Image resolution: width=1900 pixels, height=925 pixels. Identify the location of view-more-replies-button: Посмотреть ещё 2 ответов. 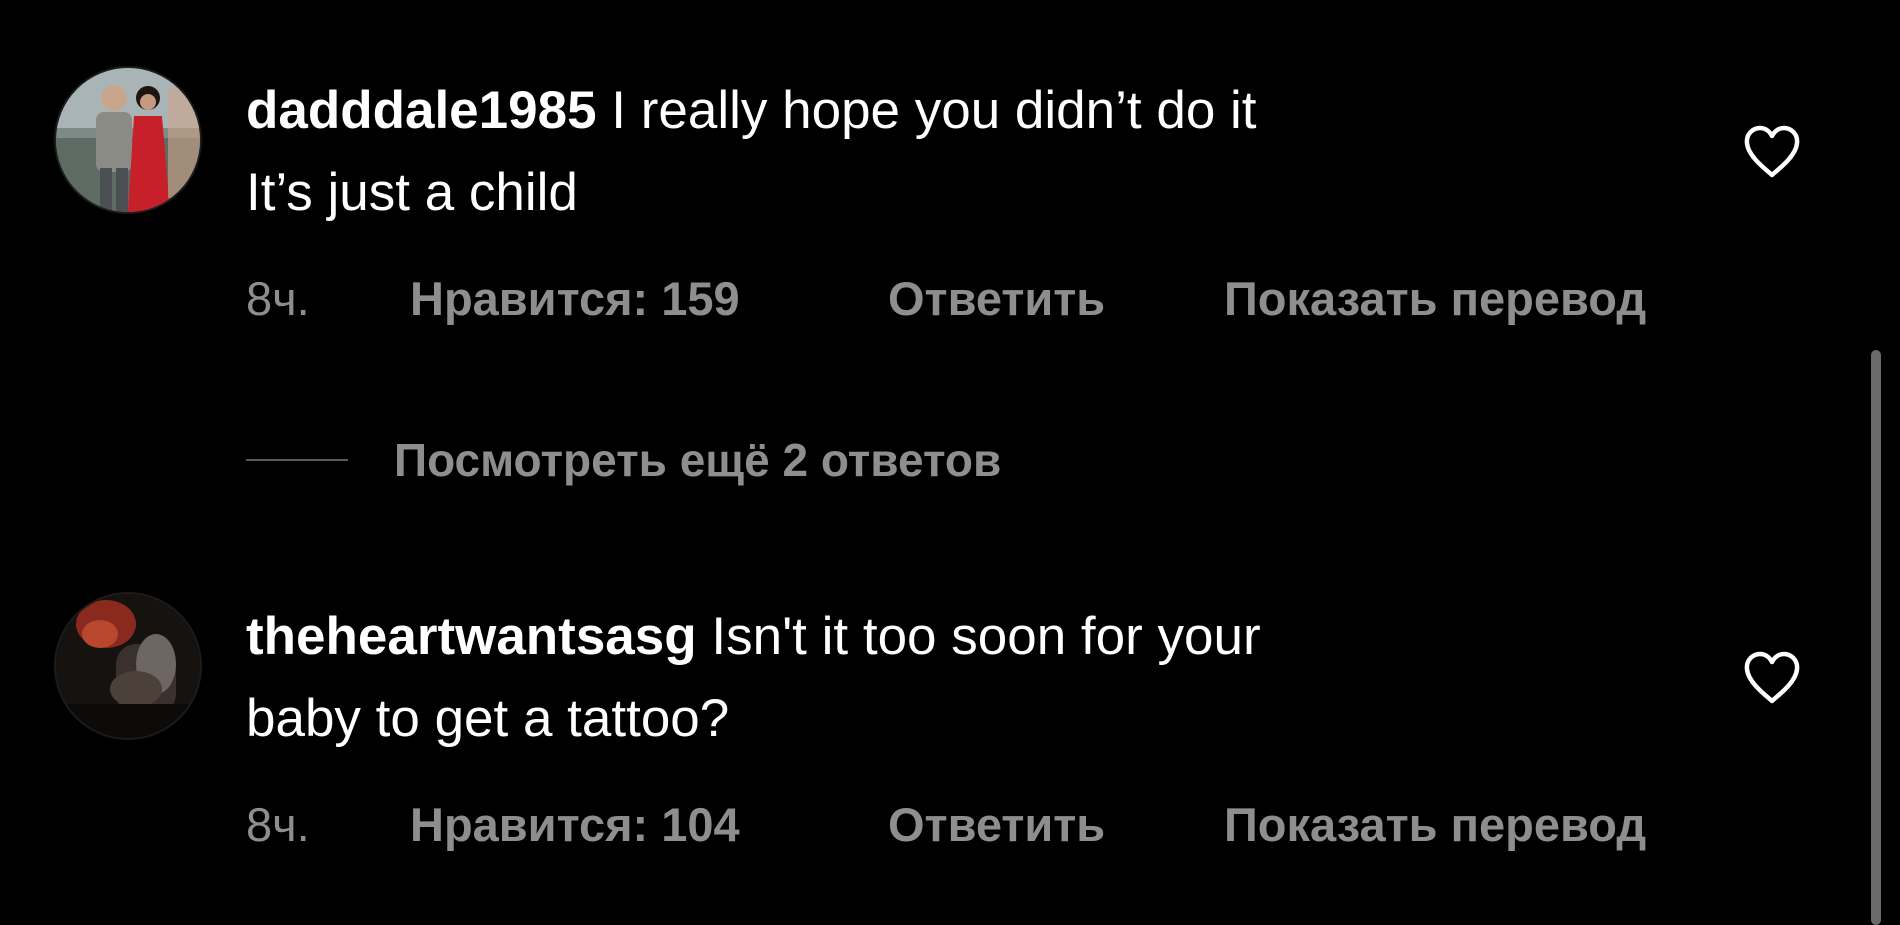
(623, 460).